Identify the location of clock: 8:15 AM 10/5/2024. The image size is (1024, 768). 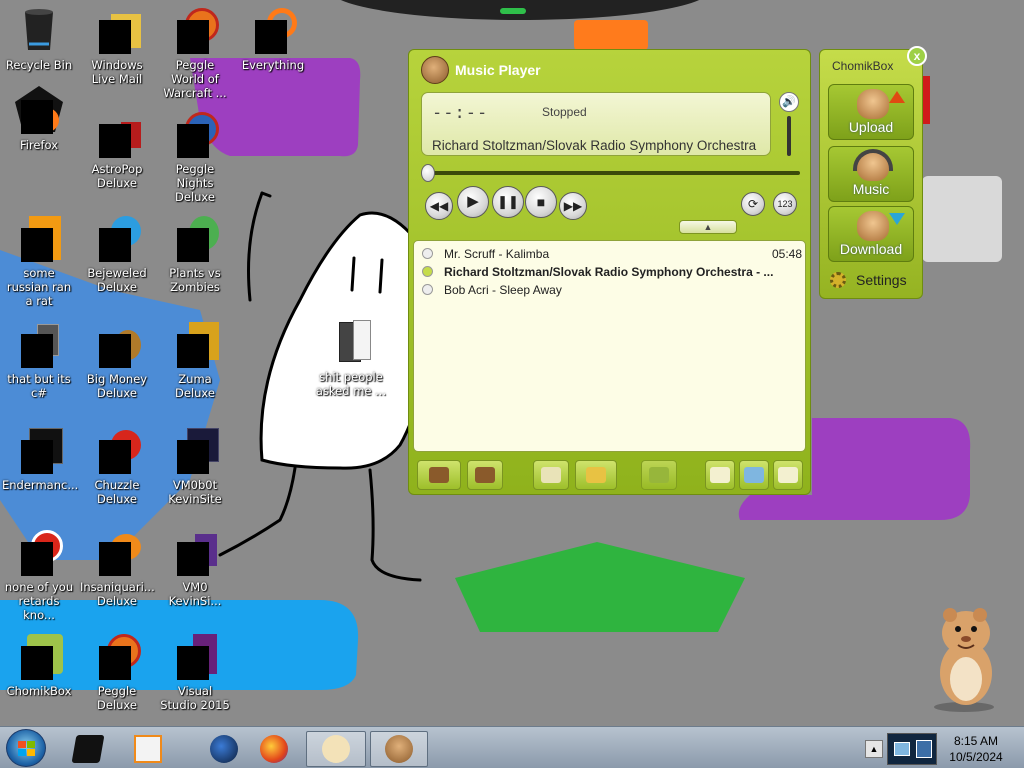
(976, 749).